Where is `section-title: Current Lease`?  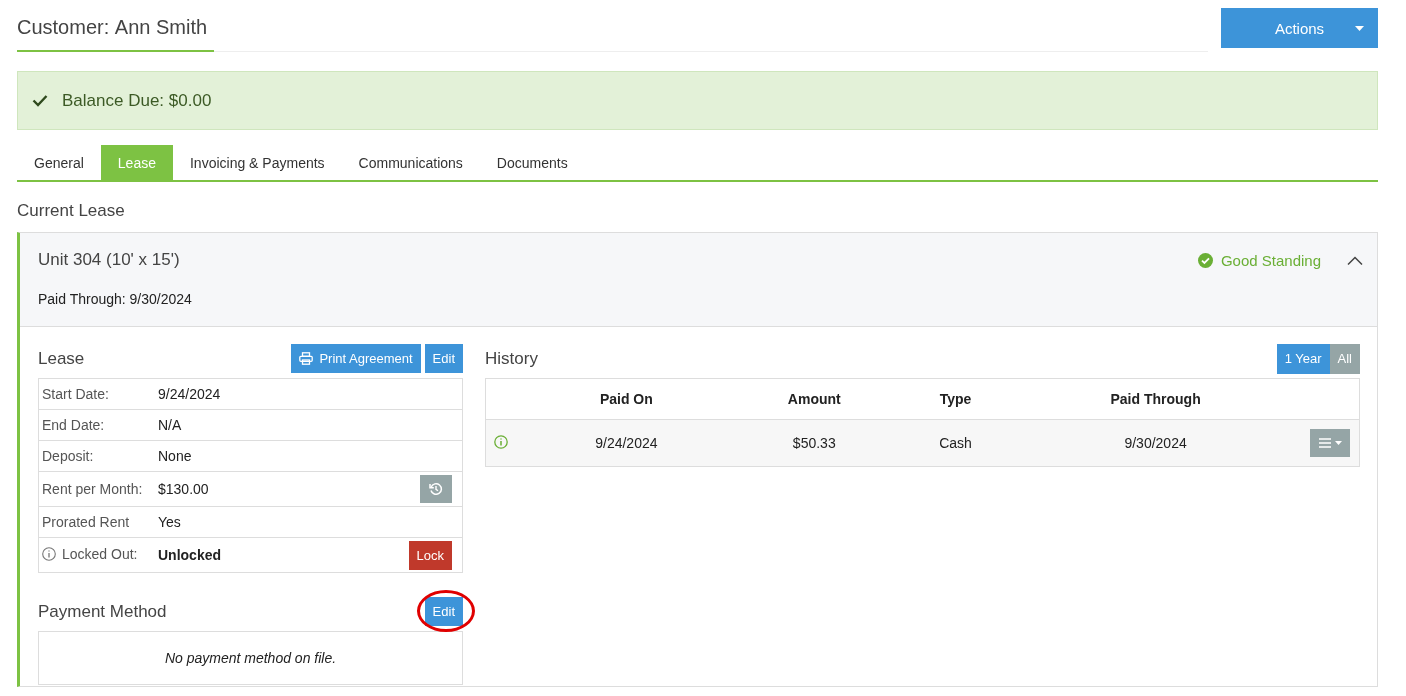 section-title: Current Lease is located at coordinates (71, 211).